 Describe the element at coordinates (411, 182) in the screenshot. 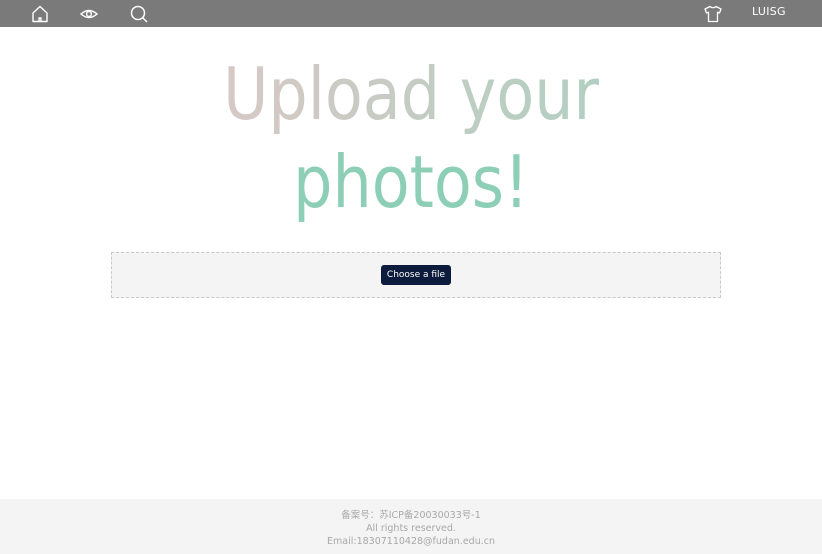

I see `title-line-2: photos!` at that location.